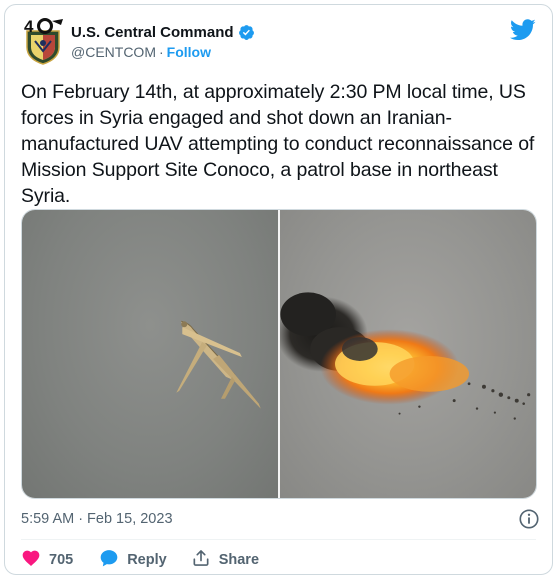  Describe the element at coordinates (218, 364) in the screenshot. I see `uav-icon` at that location.